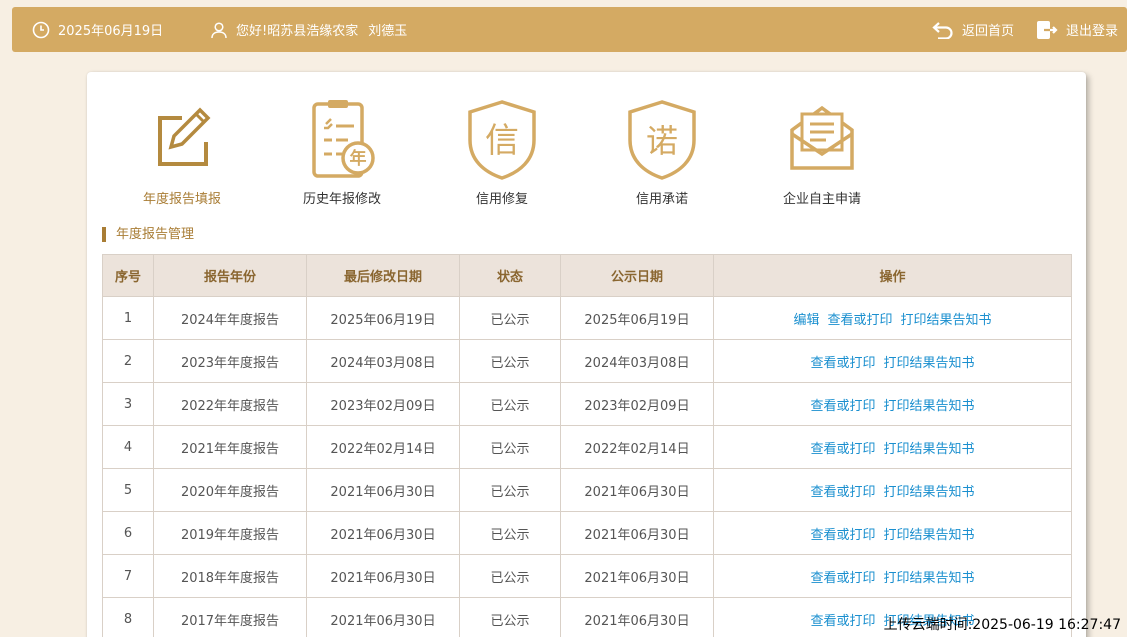  What do you see at coordinates (128, 318) in the screenshot?
I see `cell-no: 1` at bounding box center [128, 318].